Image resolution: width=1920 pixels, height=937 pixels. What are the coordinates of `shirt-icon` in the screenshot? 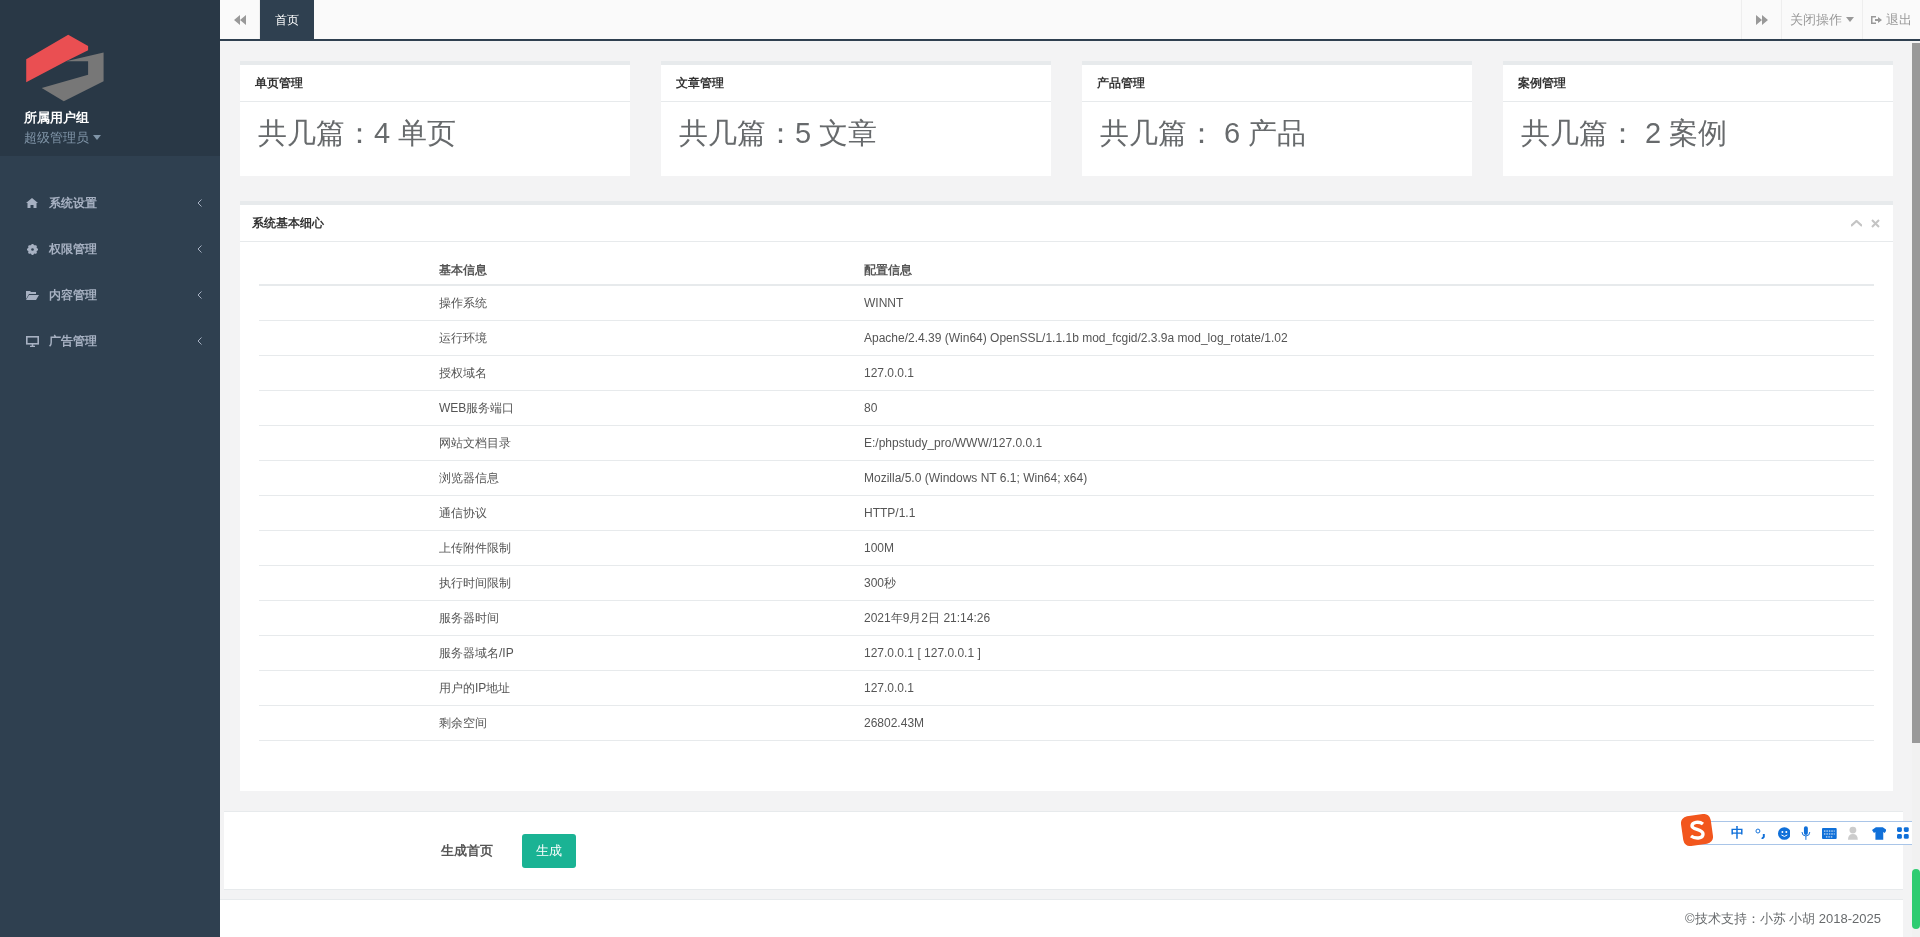 It's located at (1879, 833).